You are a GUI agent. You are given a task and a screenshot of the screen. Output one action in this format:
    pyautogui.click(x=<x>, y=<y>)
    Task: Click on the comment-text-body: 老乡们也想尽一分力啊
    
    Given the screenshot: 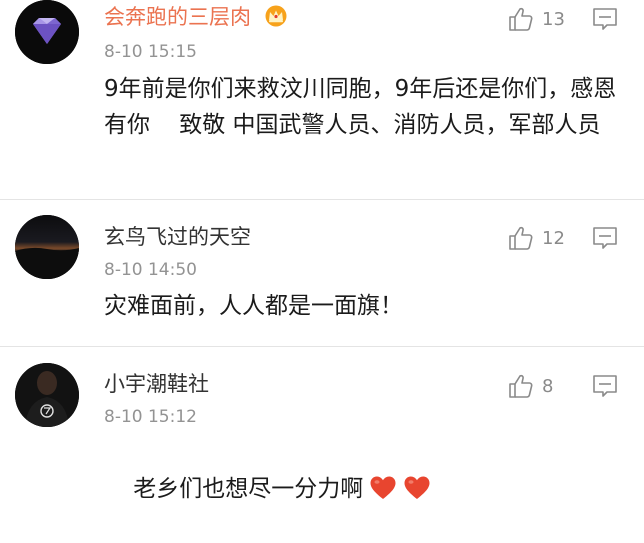 What is the action you would take?
    pyautogui.click(x=248, y=489)
    